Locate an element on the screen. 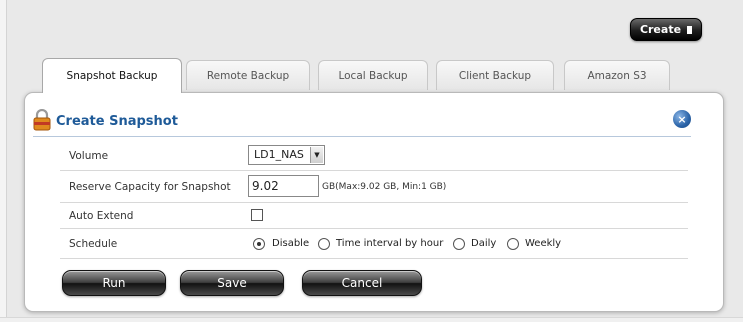 This screenshot has height=322, width=743. tab-label: Amazon S3 is located at coordinates (617, 75).